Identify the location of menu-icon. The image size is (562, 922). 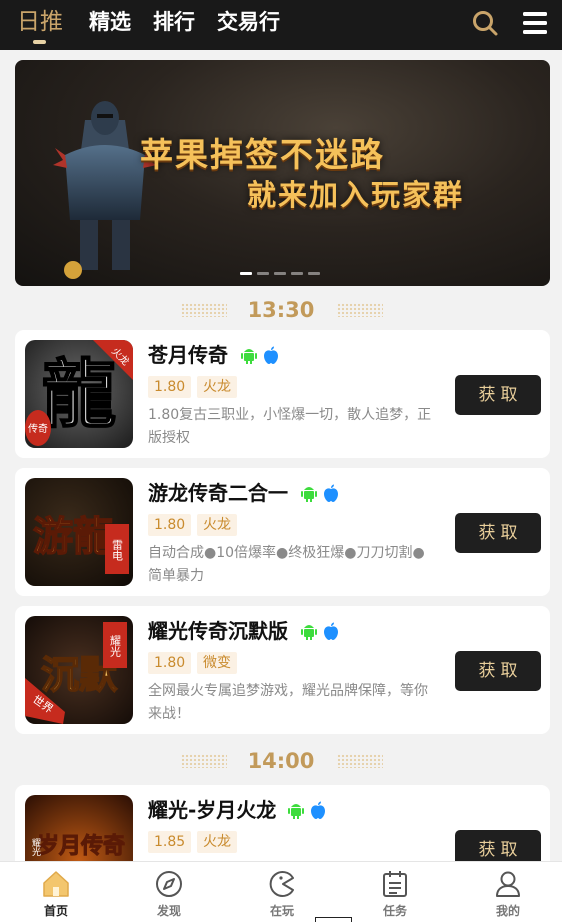
(535, 23).